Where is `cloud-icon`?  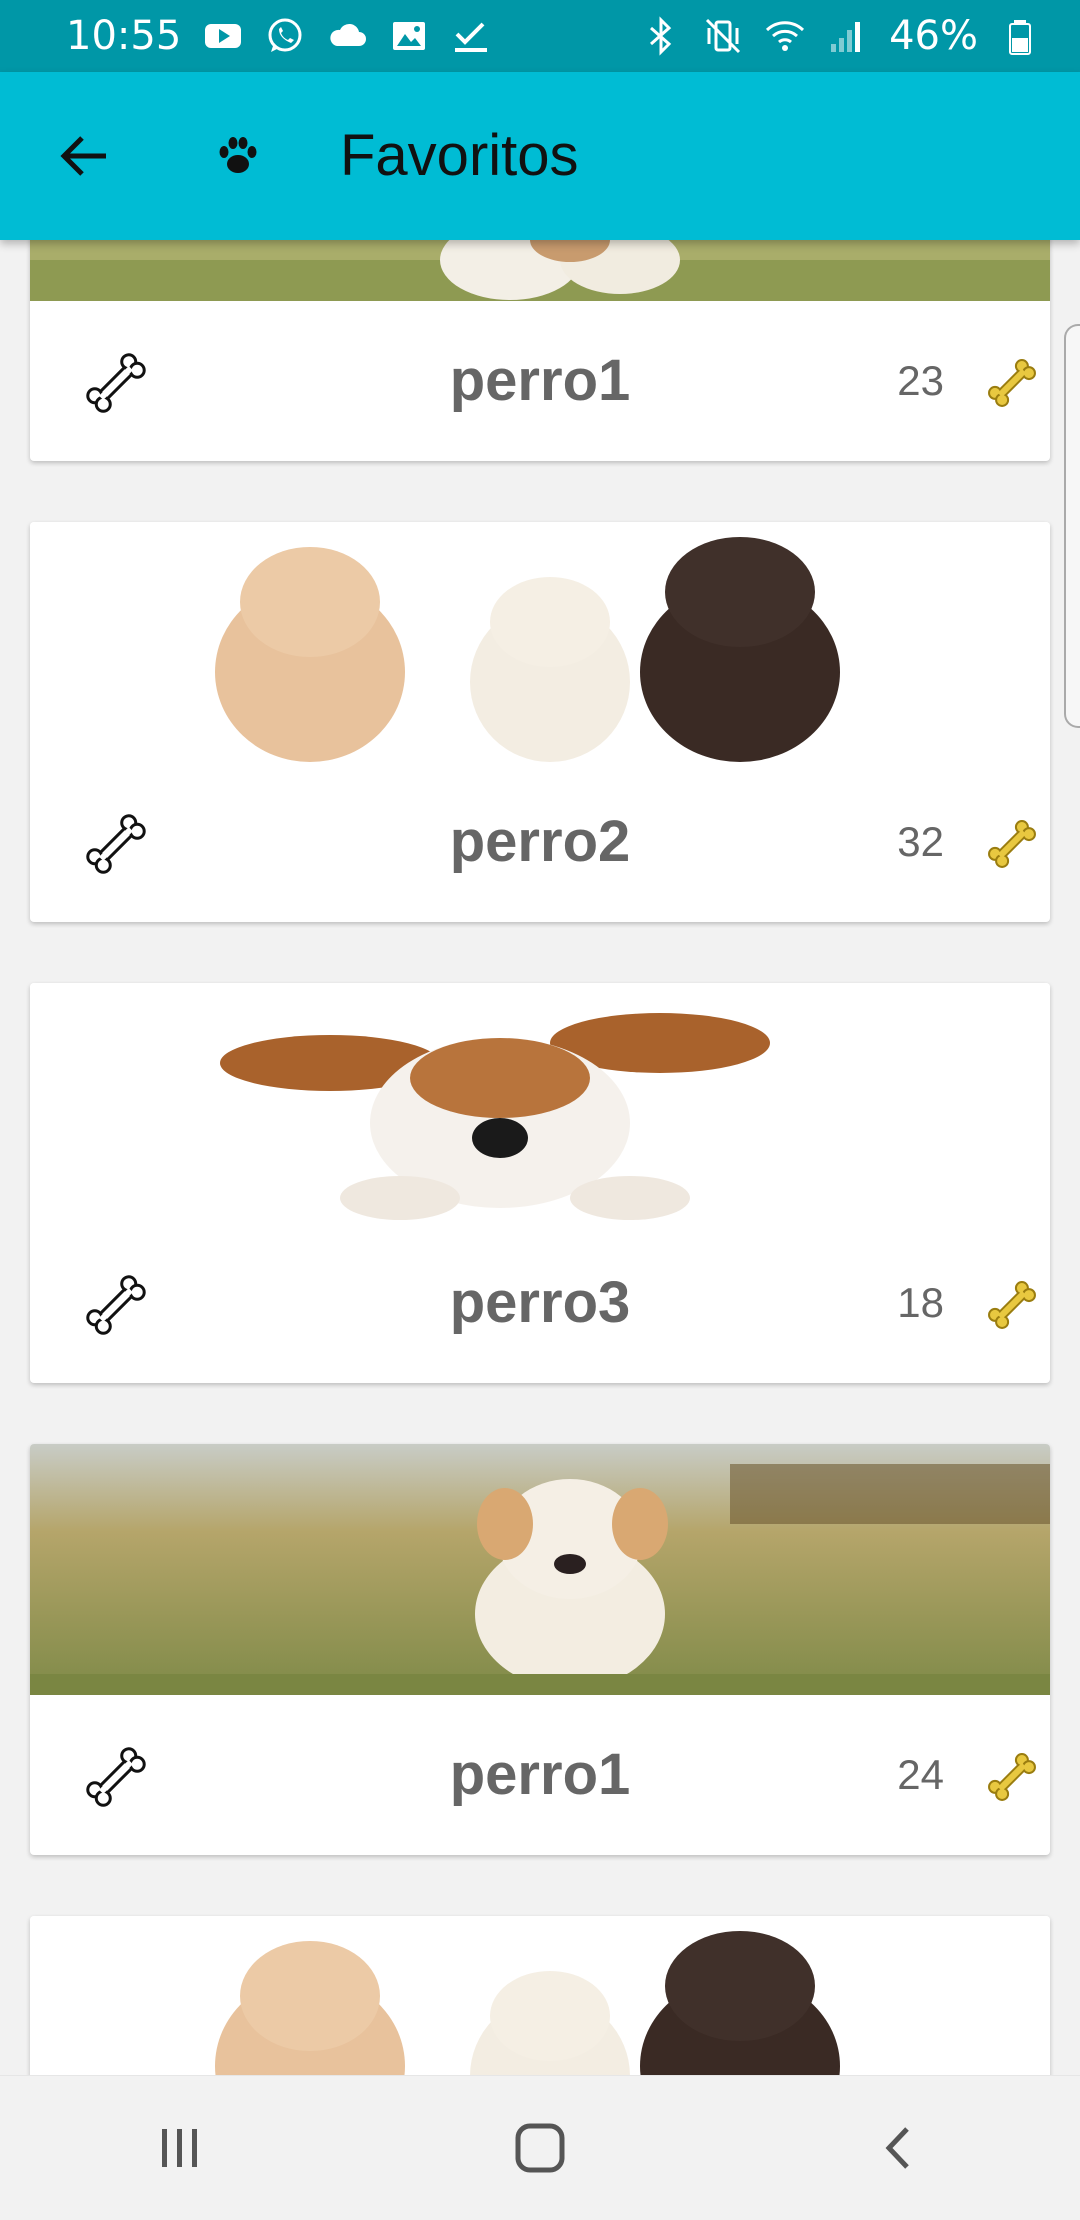 cloud-icon is located at coordinates (347, 36).